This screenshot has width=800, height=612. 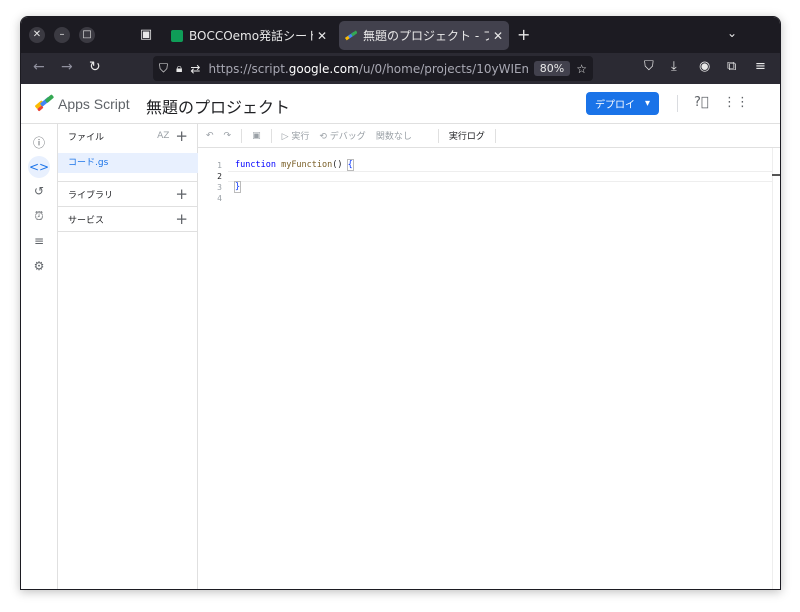 What do you see at coordinates (614, 105) in the screenshot?
I see `deploy-label: デプロイ` at bounding box center [614, 105].